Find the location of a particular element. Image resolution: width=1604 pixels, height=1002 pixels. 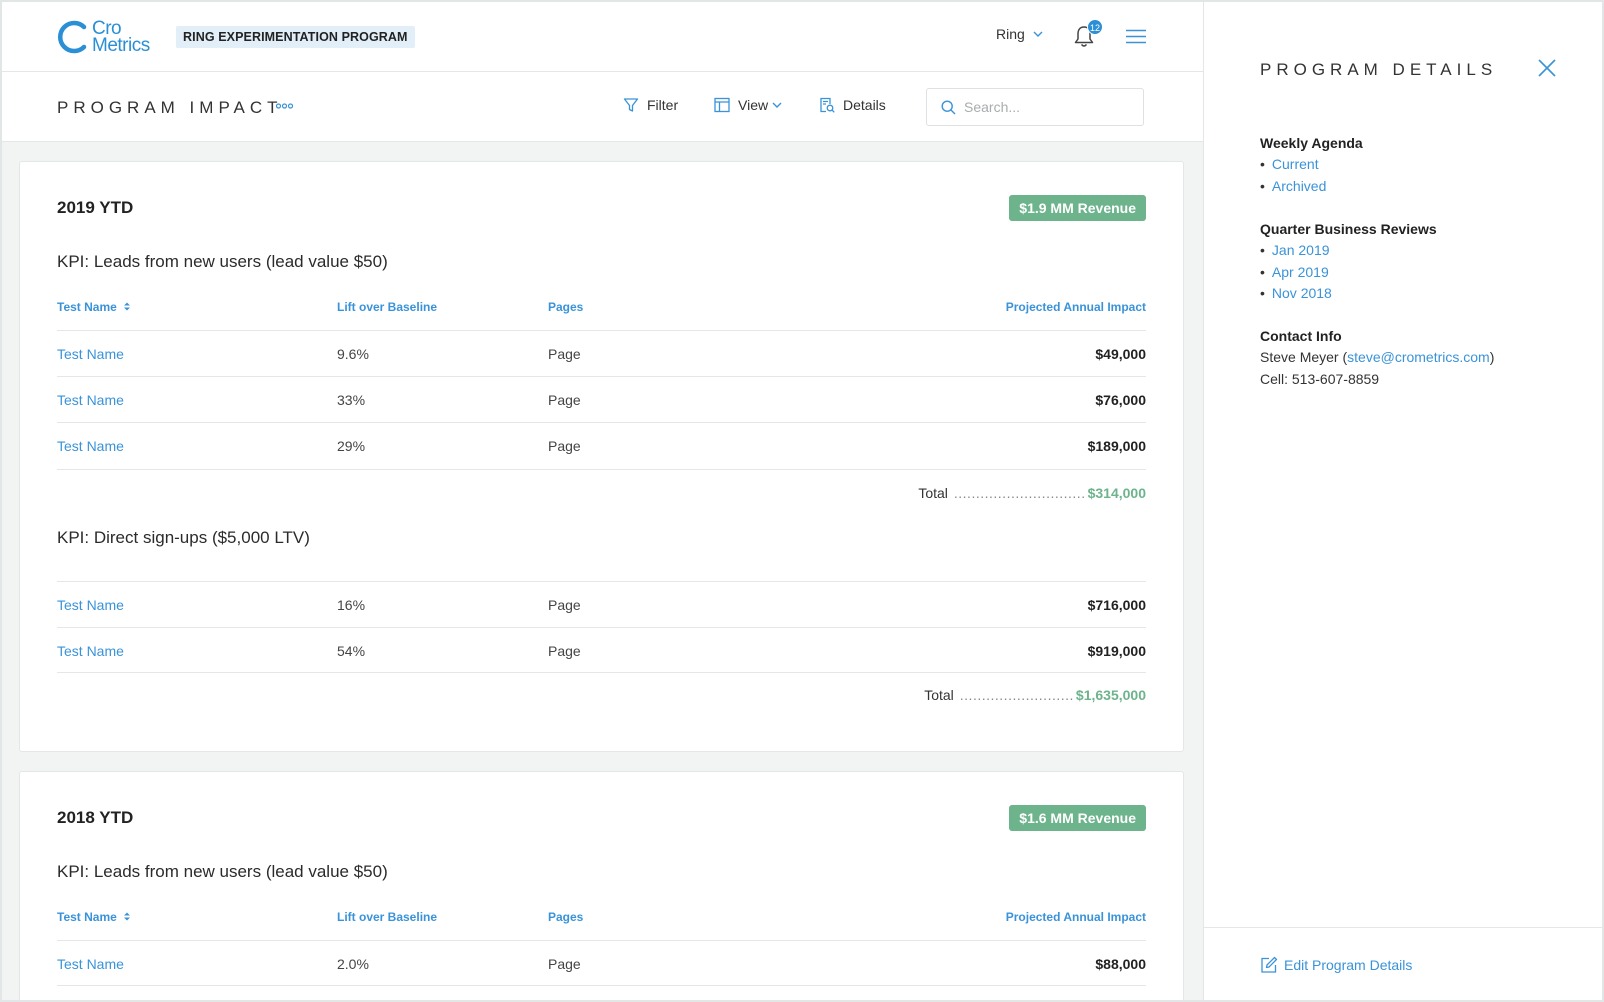

qbr-link: Jan 2019 is located at coordinates (1296, 251).